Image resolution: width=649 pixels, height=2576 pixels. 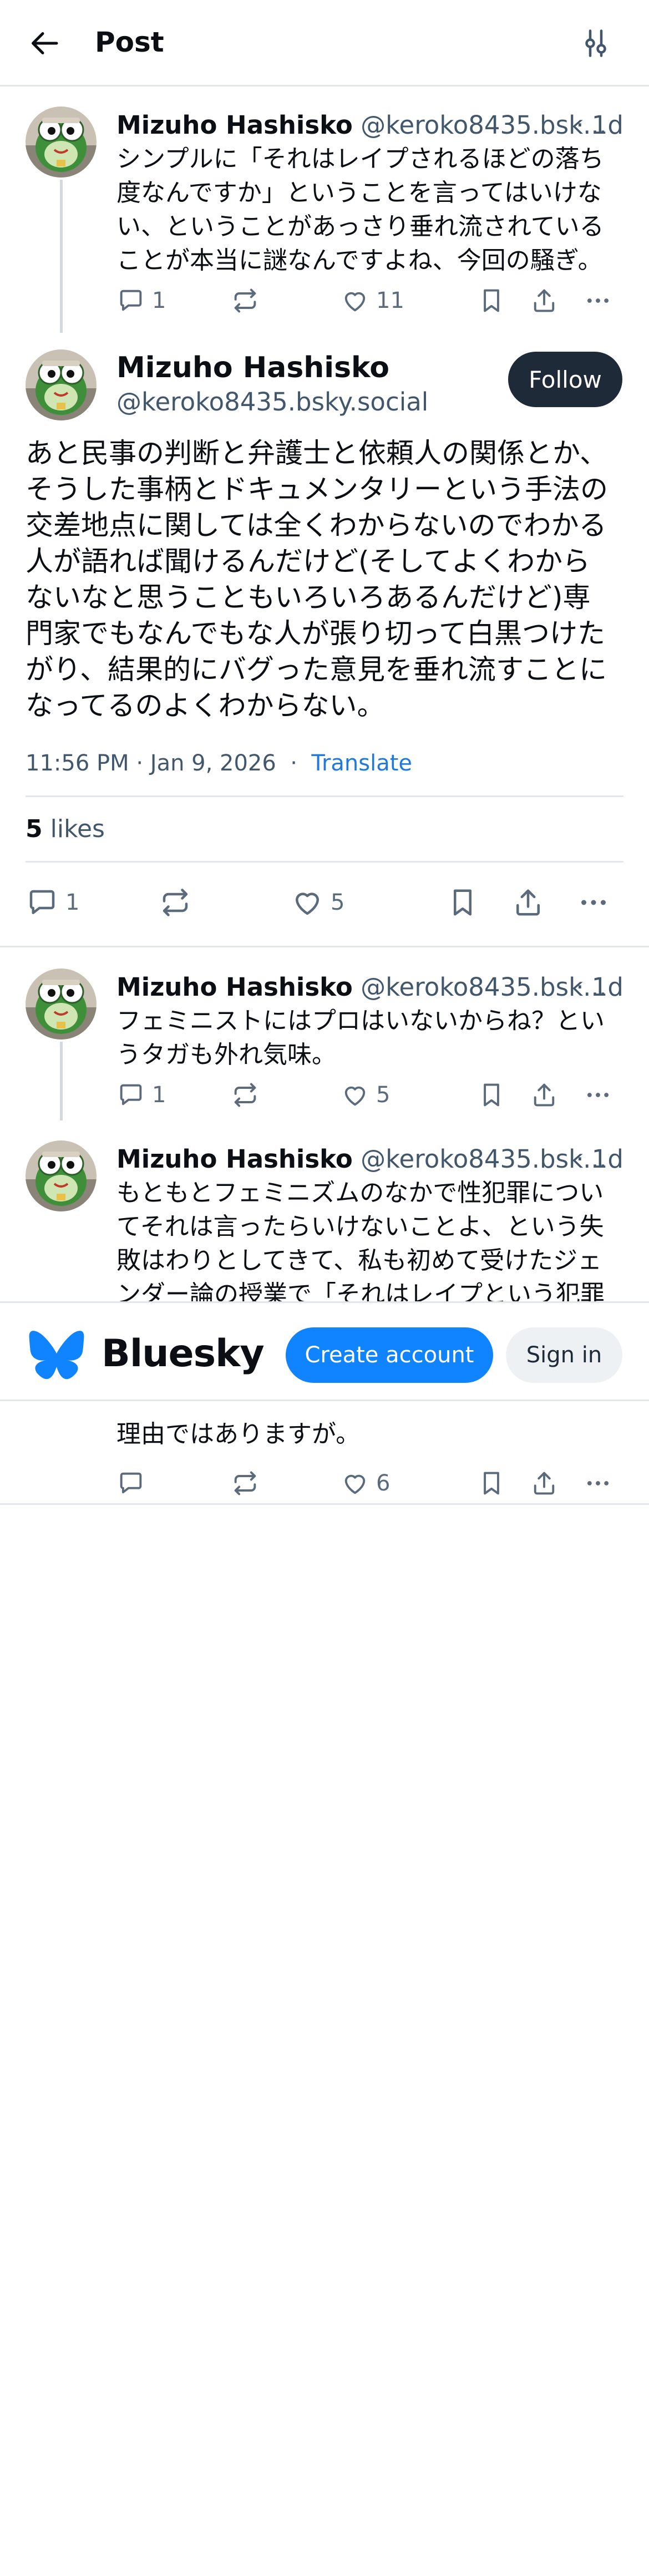 What do you see at coordinates (308, 561) in the screenshot?
I see `post-line: 人が語れば聞けるんだけど(そしてよくわから` at bounding box center [308, 561].